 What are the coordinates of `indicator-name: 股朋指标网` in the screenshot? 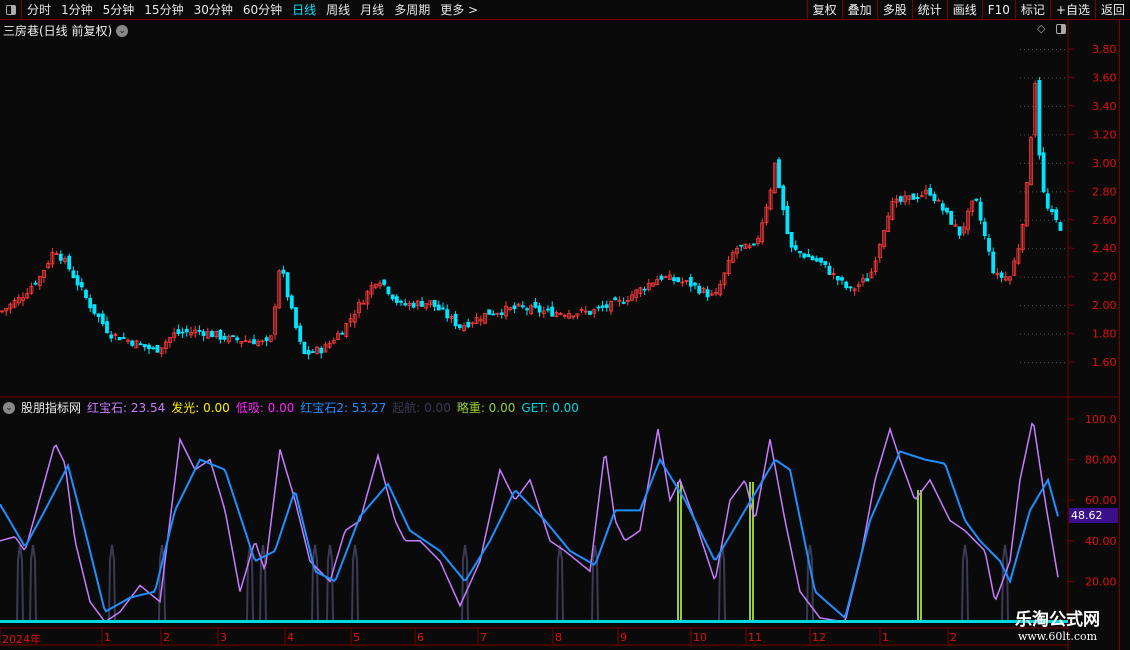 It's located at (51, 407).